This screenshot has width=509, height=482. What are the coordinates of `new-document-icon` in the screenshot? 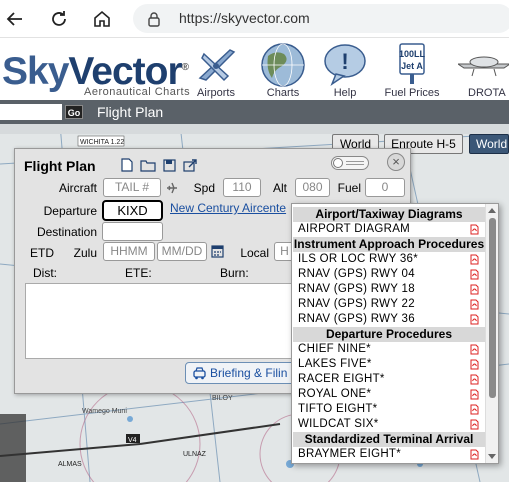 It's located at (127, 165).